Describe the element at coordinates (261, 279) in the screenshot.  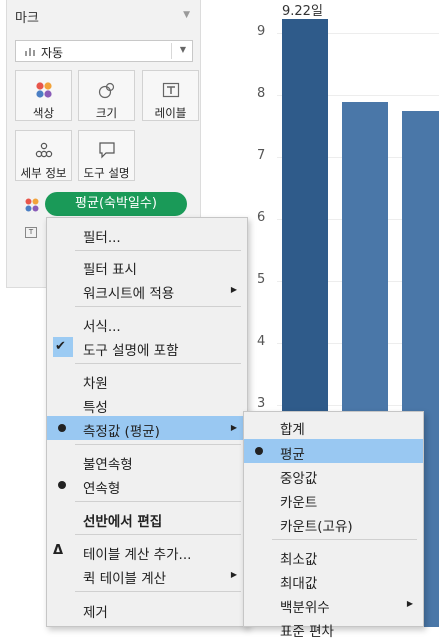
I see `y-axis-tick-label: 5` at that location.